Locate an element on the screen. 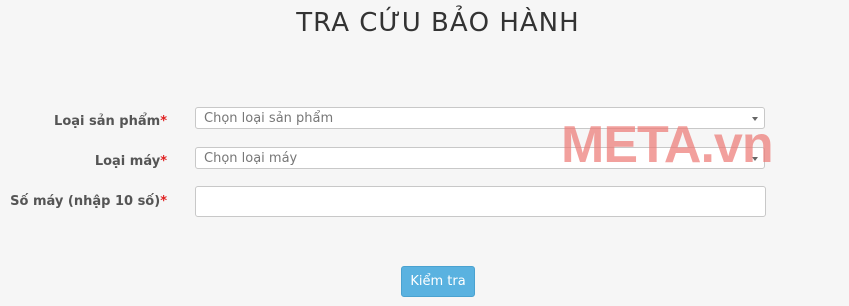  product-type-select: Chọn loại sản phẩm is located at coordinates (480, 118).